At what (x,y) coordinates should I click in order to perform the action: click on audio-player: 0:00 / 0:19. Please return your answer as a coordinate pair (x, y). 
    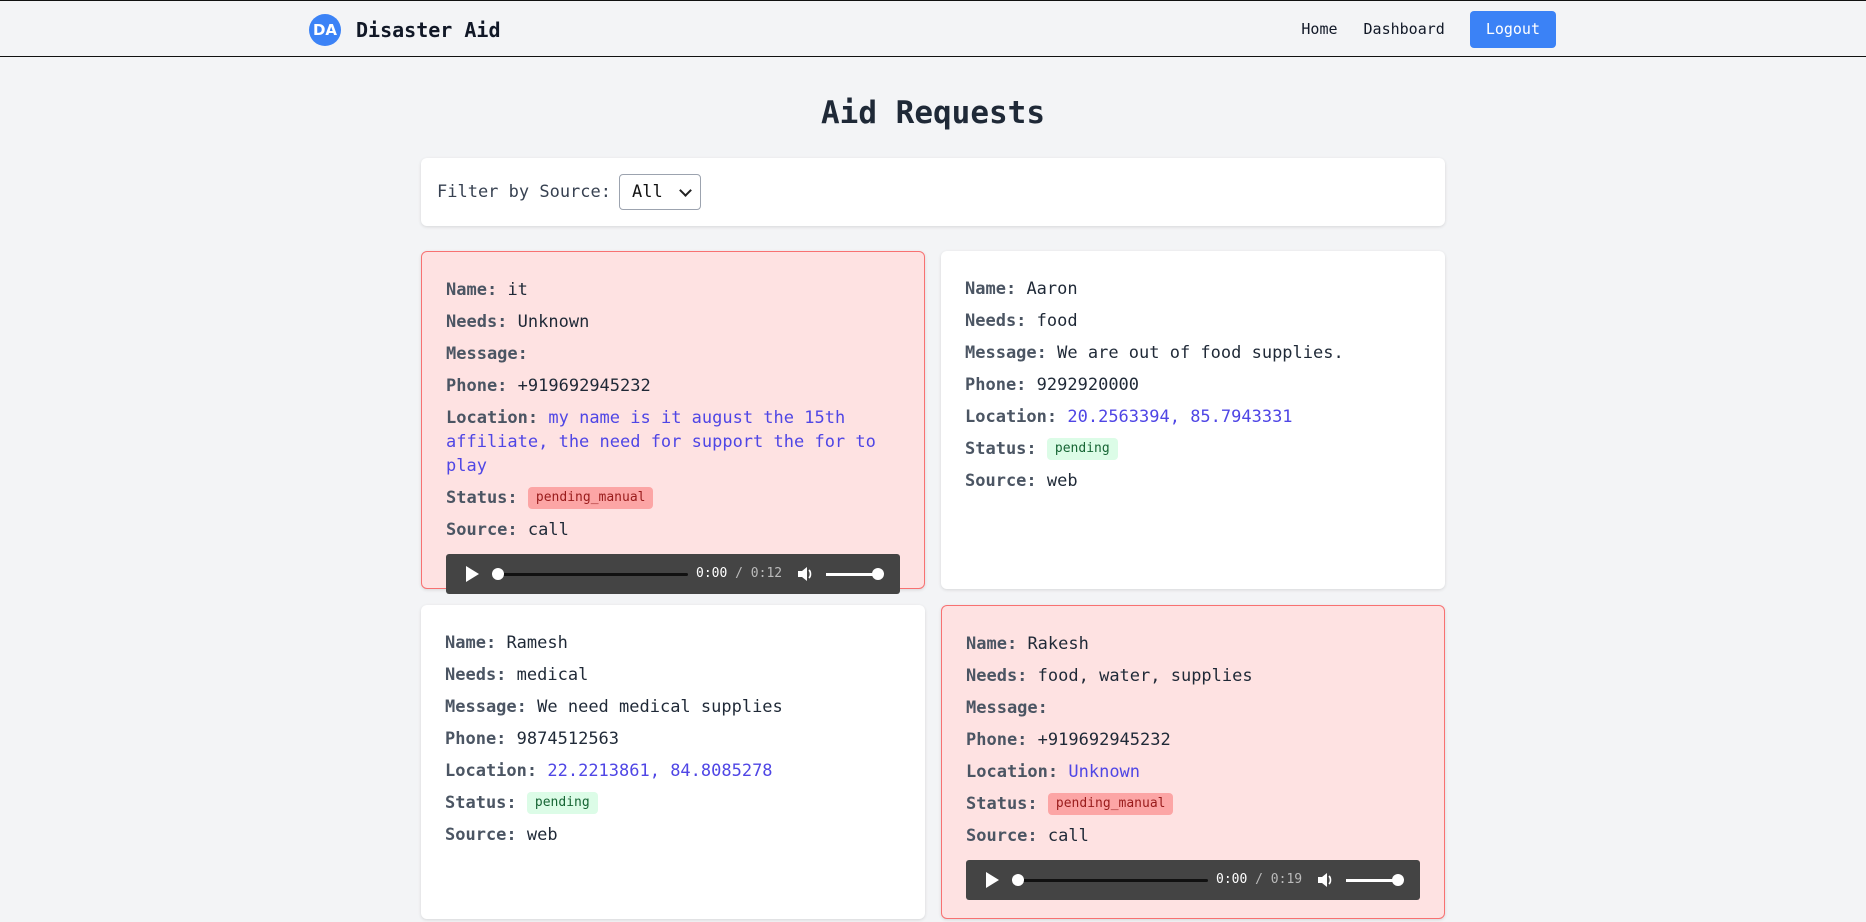
    Looking at the image, I should click on (1193, 880).